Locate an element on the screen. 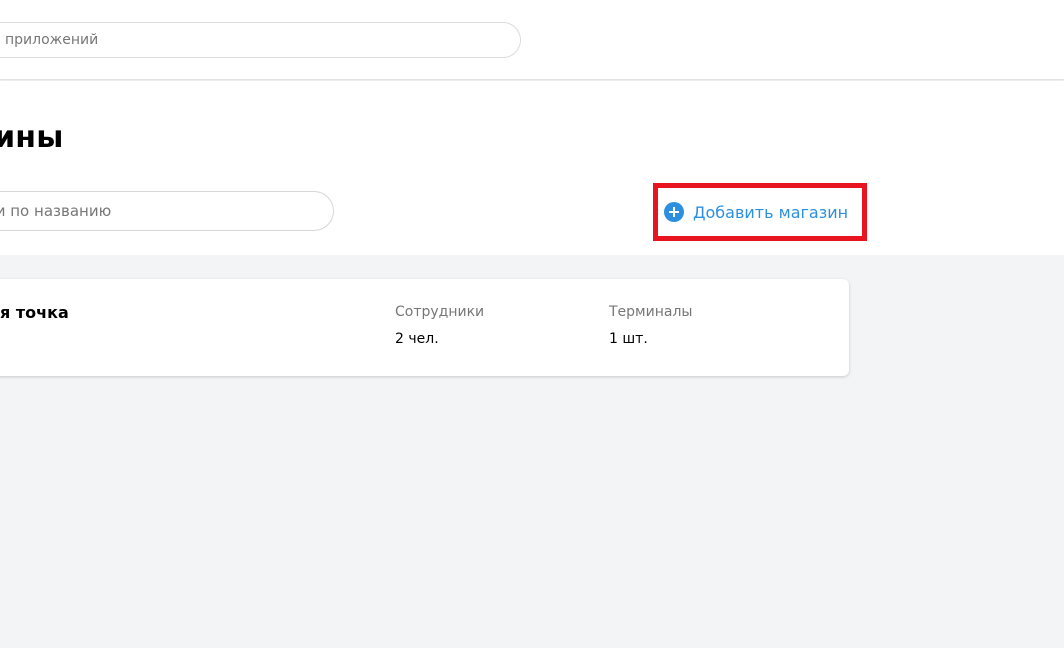 The image size is (1064, 648). app-search-input is located at coordinates (260, 40).